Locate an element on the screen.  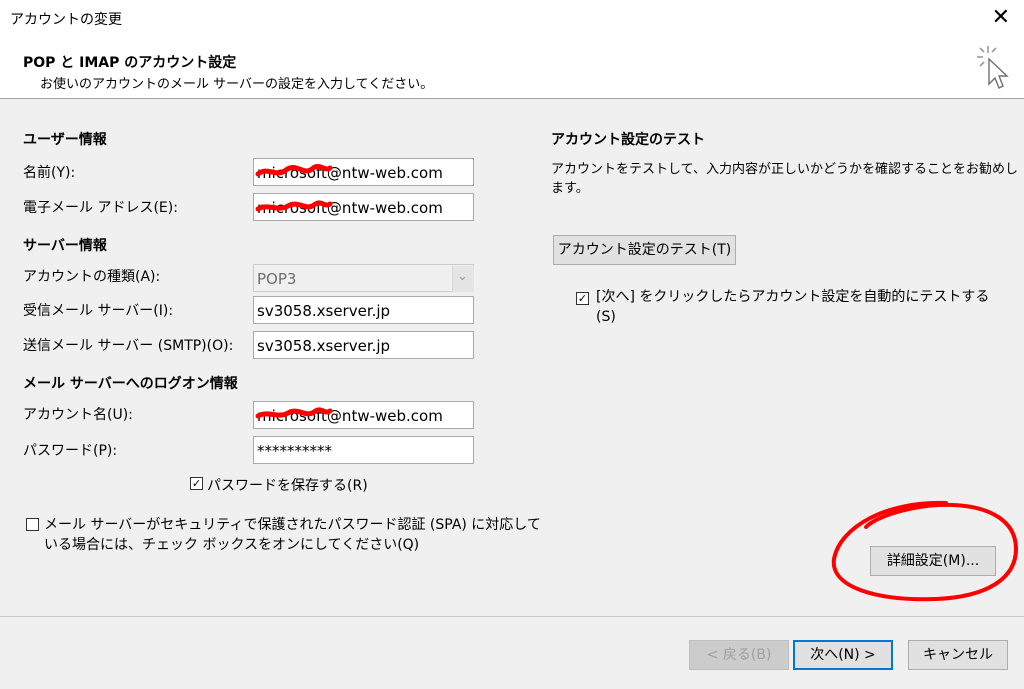
save-password-checkbox: ✓ is located at coordinates (196, 483).